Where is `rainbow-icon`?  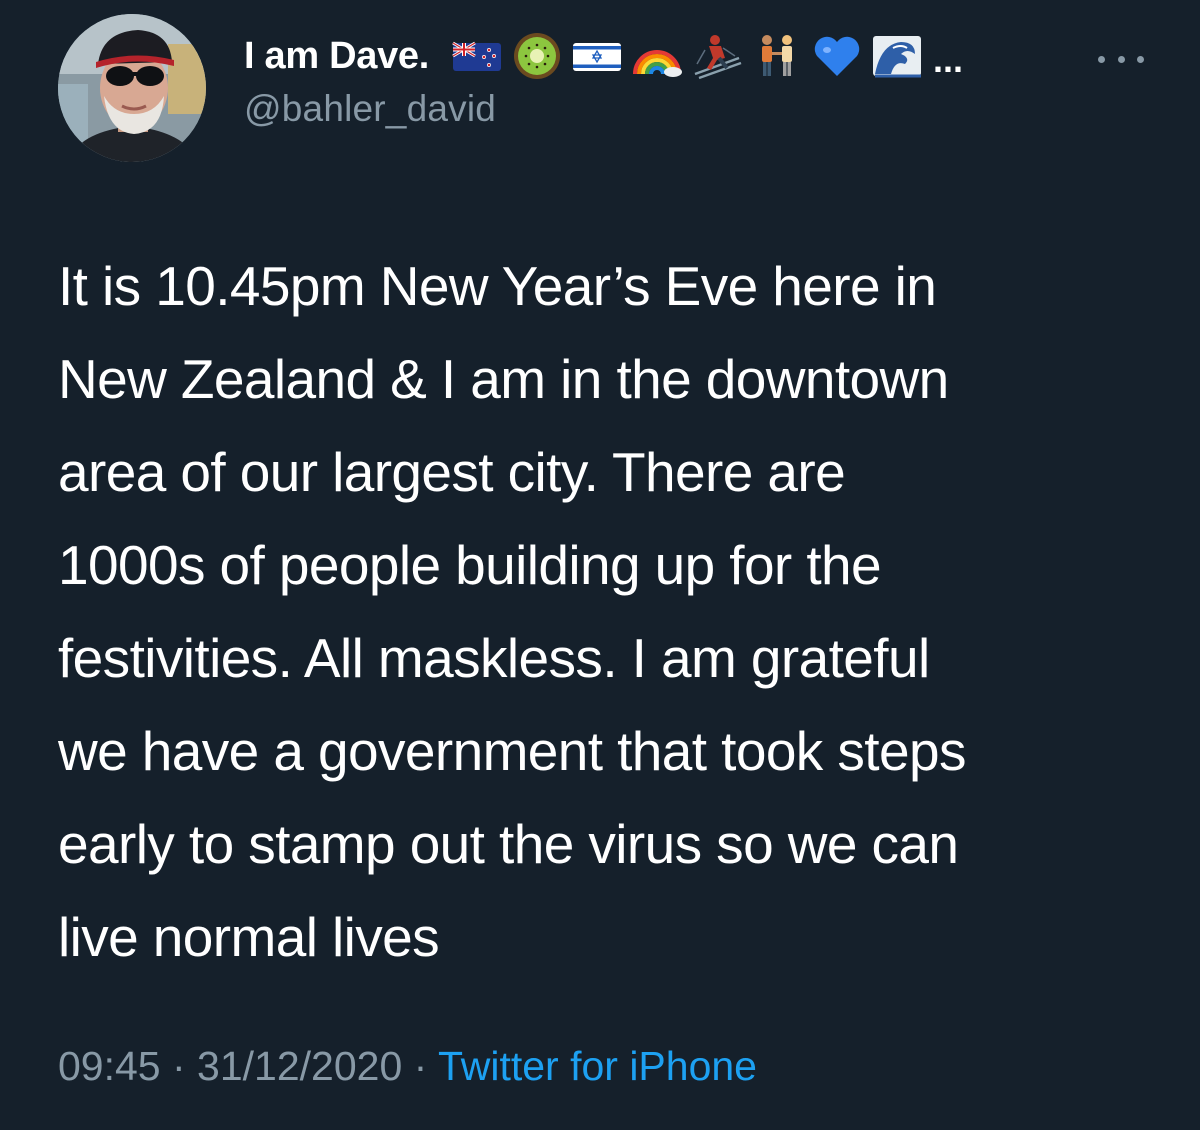 rainbow-icon is located at coordinates (657, 56).